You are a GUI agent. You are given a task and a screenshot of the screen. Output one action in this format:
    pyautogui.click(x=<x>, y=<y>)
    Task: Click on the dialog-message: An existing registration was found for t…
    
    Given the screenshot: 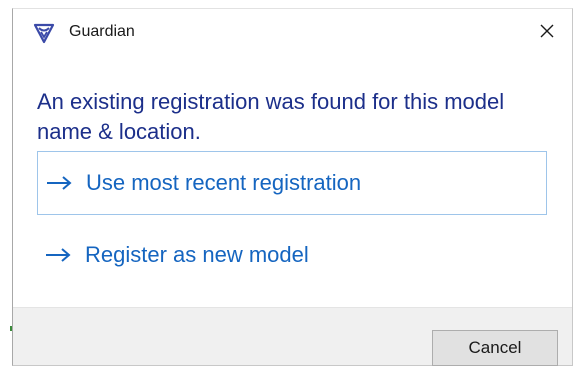 What is the action you would take?
    pyautogui.click(x=271, y=116)
    